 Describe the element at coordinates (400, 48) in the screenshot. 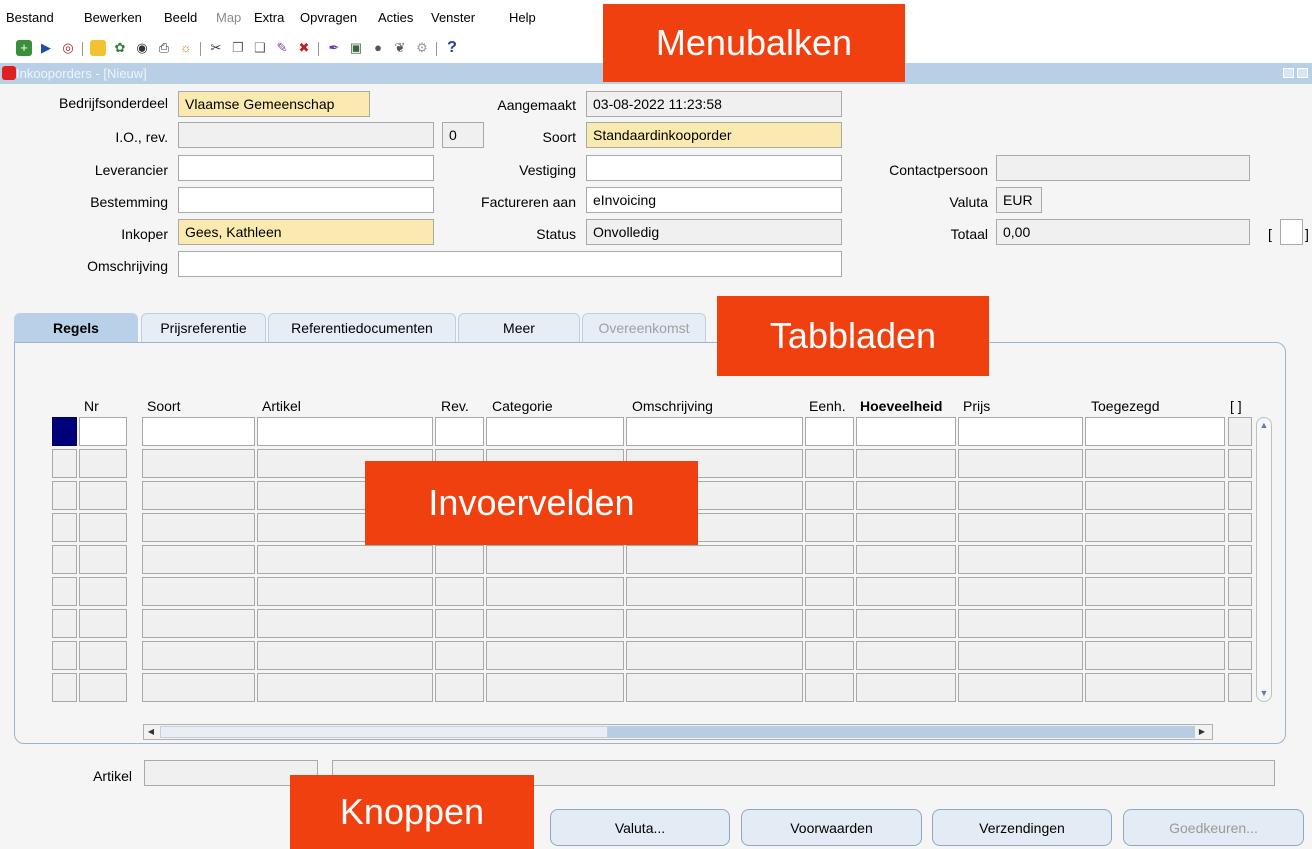

I see `attachment-icon: ❦` at that location.